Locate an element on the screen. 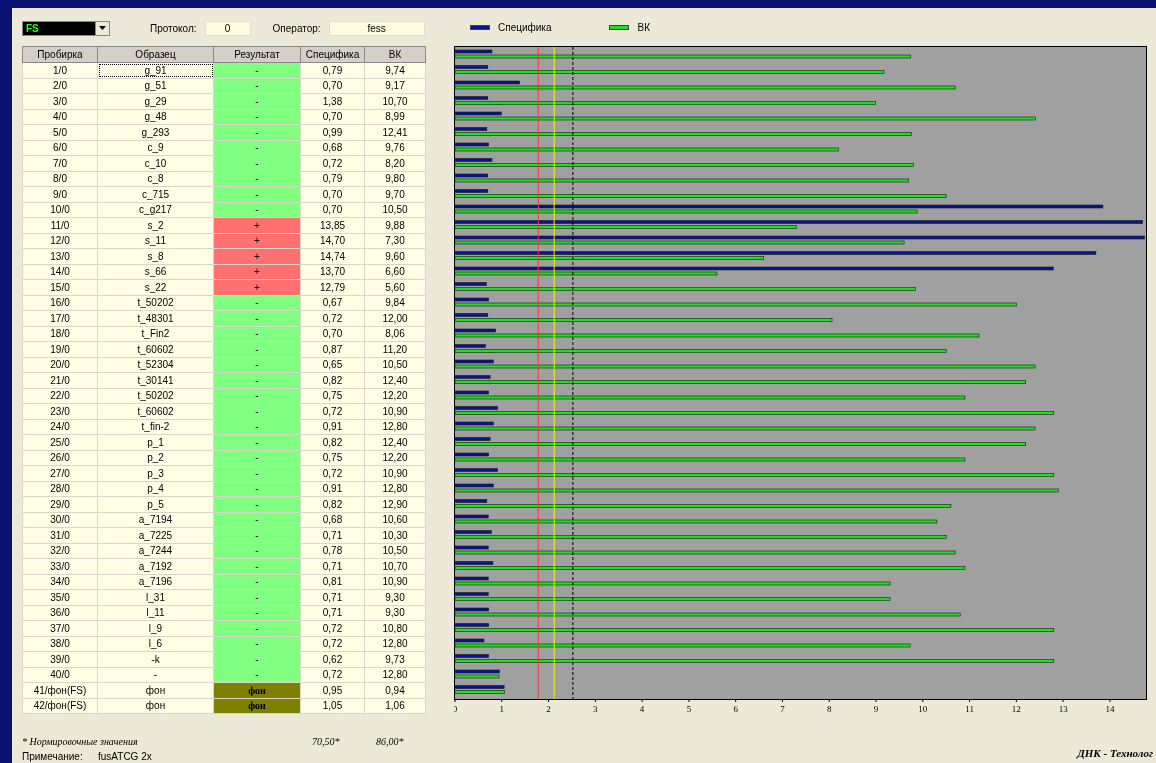  axis-label: 7 is located at coordinates (782, 709).